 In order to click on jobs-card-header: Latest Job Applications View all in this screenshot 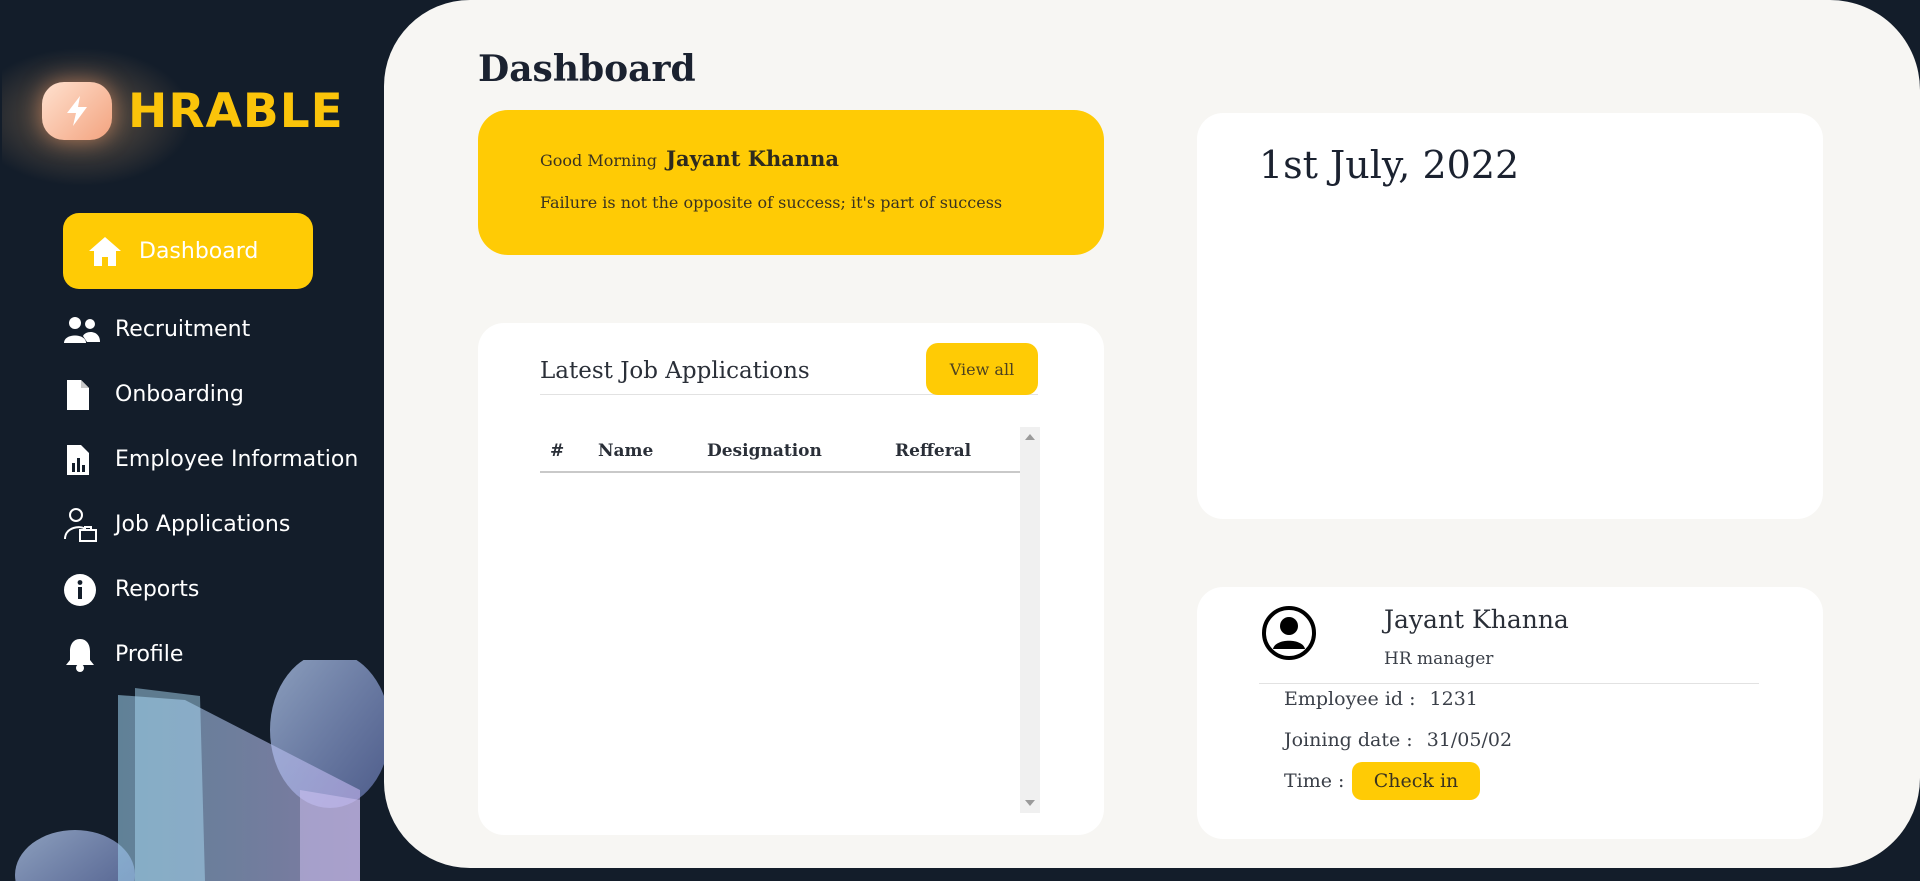, I will do `click(789, 369)`.